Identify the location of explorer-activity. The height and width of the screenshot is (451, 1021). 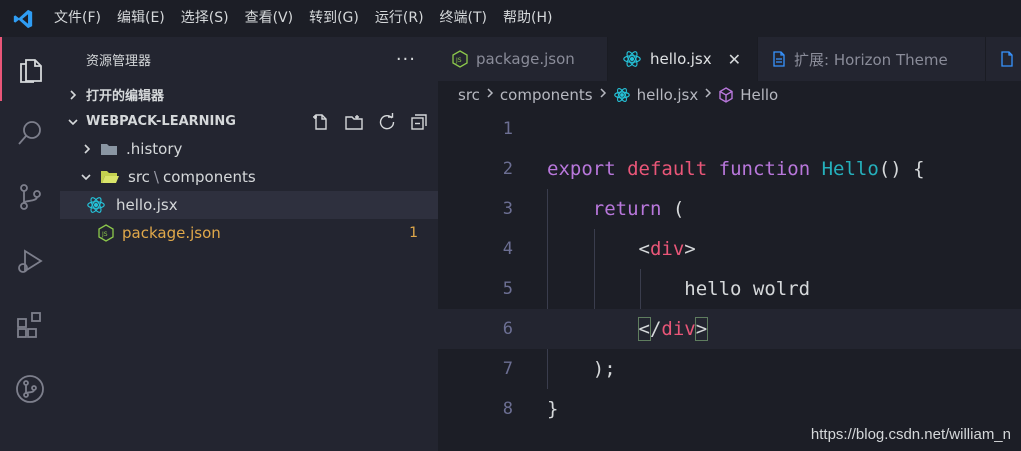
(30, 69).